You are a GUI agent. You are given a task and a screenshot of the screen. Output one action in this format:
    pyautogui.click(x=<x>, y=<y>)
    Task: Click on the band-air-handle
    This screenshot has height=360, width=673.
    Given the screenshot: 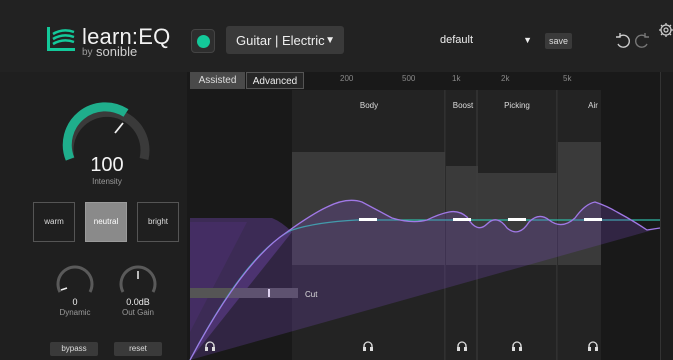 What is the action you would take?
    pyautogui.click(x=593, y=219)
    